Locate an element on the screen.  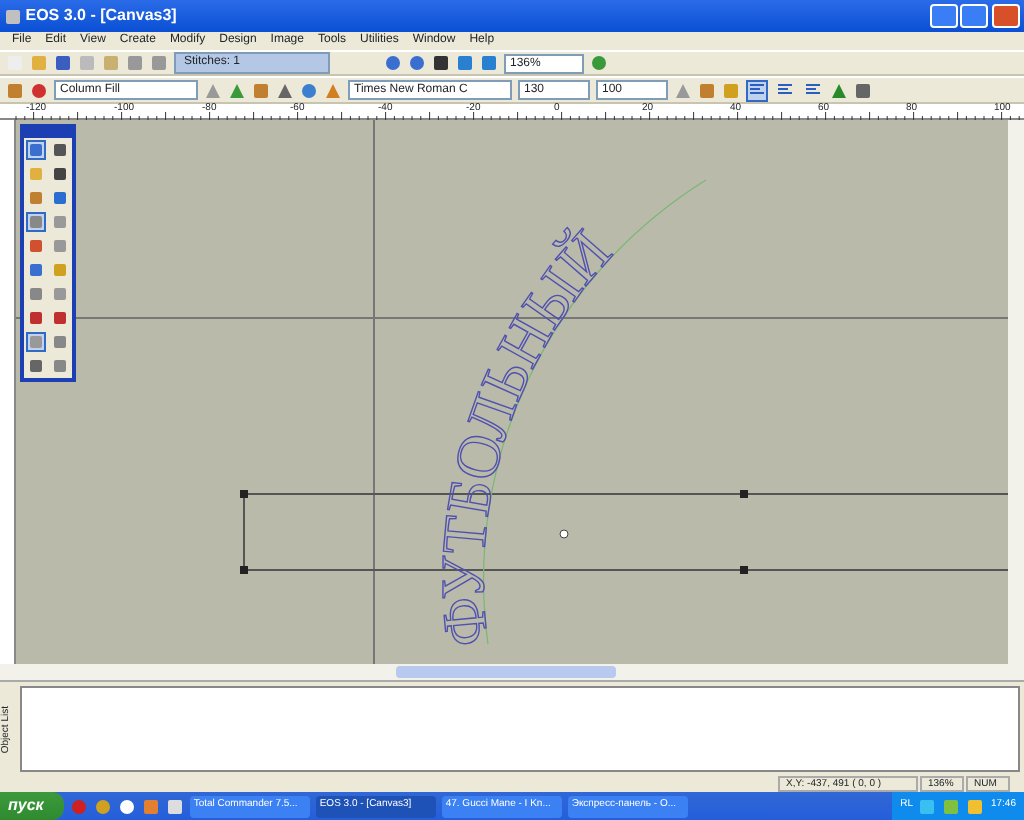
close-button is located at coordinates (1006, 16).